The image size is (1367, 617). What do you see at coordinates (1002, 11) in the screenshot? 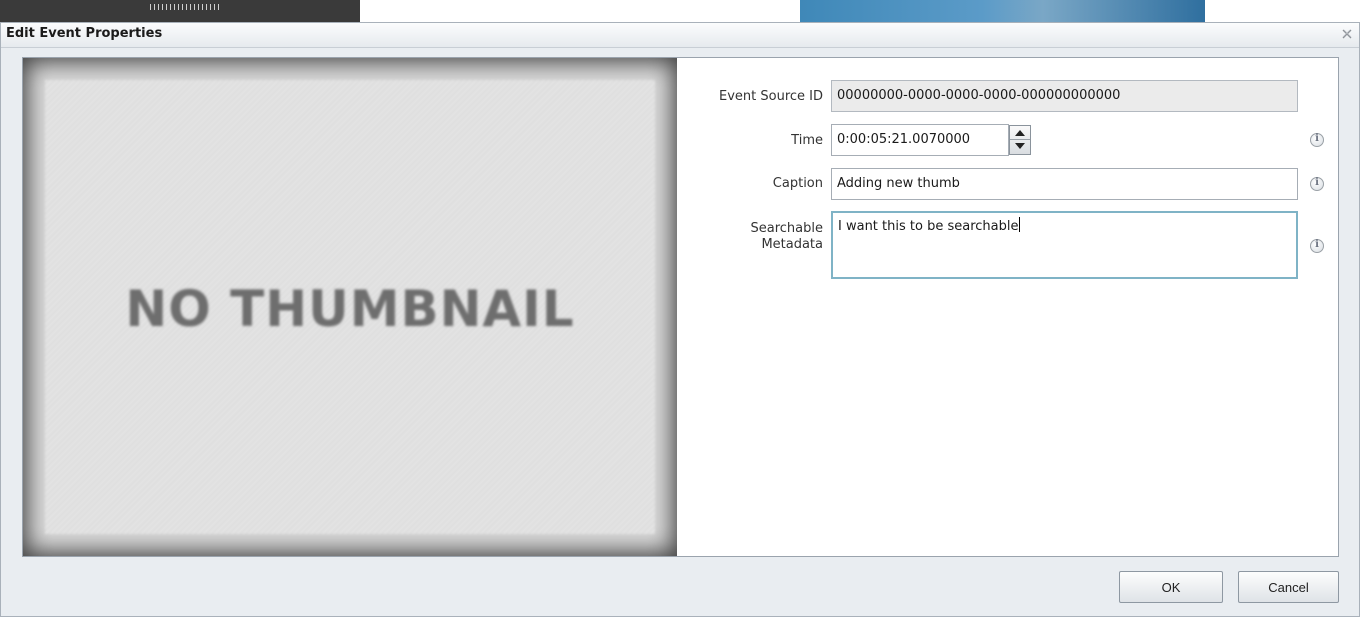
I see `background-video-preview` at bounding box center [1002, 11].